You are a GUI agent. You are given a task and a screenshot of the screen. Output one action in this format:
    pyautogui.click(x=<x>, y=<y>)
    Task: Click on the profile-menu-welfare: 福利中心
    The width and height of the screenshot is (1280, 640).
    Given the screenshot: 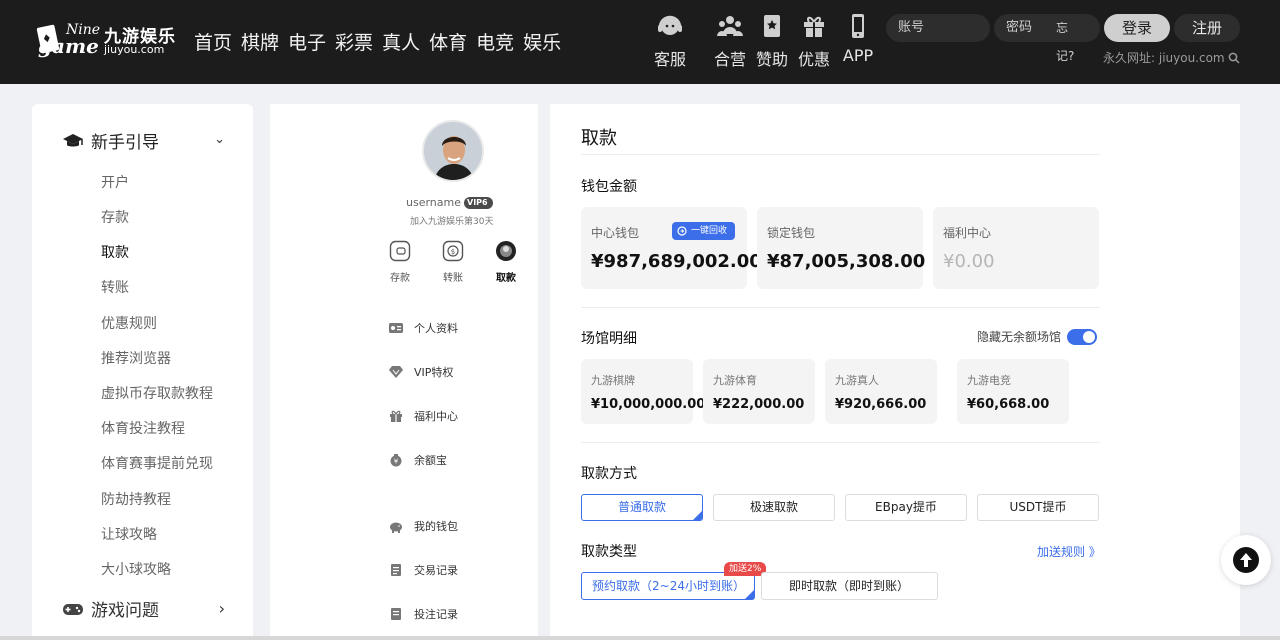 What is the action you would take?
    pyautogui.click(x=423, y=416)
    